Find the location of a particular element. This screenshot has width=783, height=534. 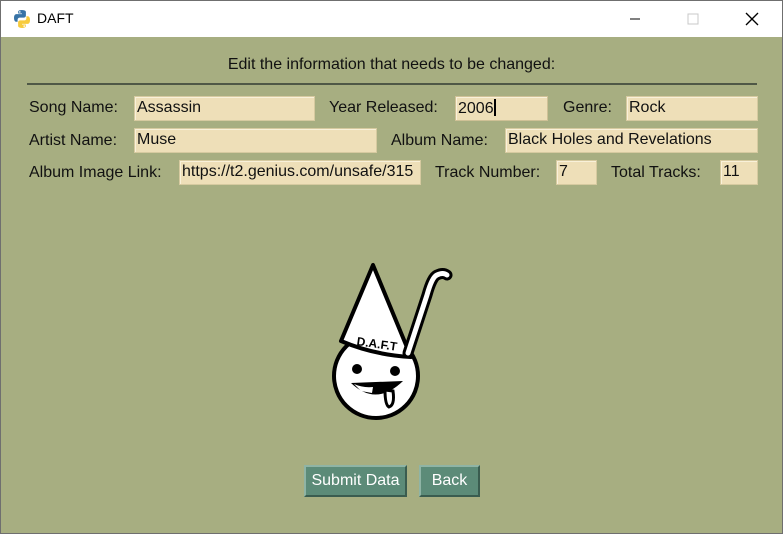

track-number-field: 7 is located at coordinates (576, 172).